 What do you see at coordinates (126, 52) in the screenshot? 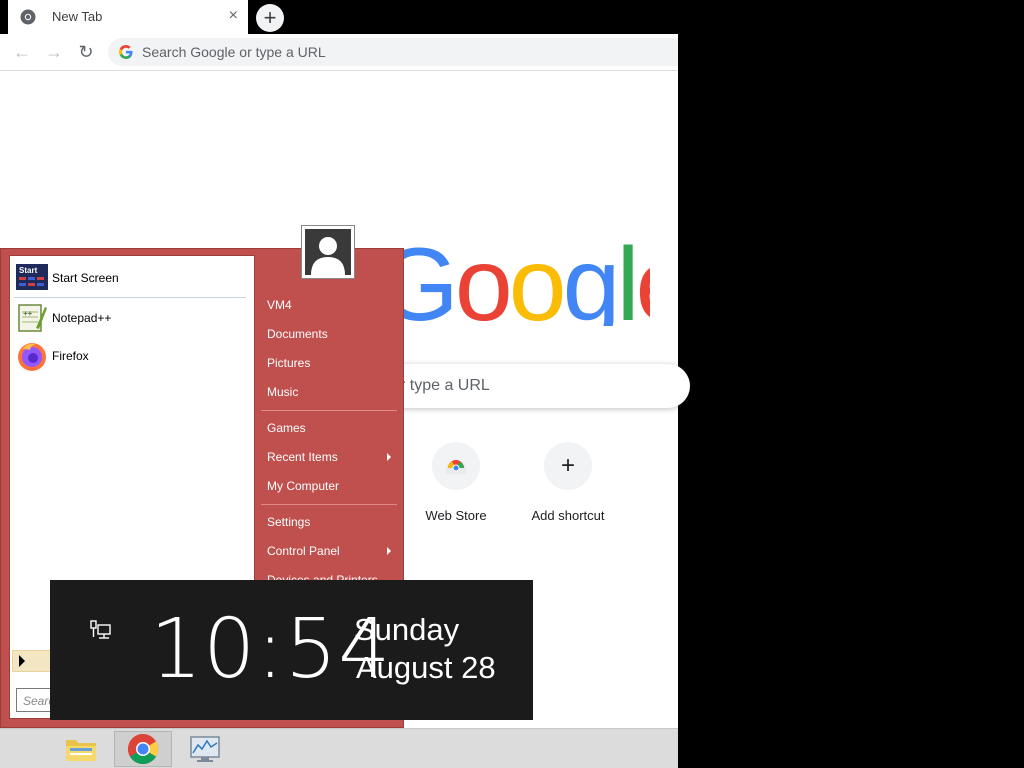
I see `google-g-icon` at bounding box center [126, 52].